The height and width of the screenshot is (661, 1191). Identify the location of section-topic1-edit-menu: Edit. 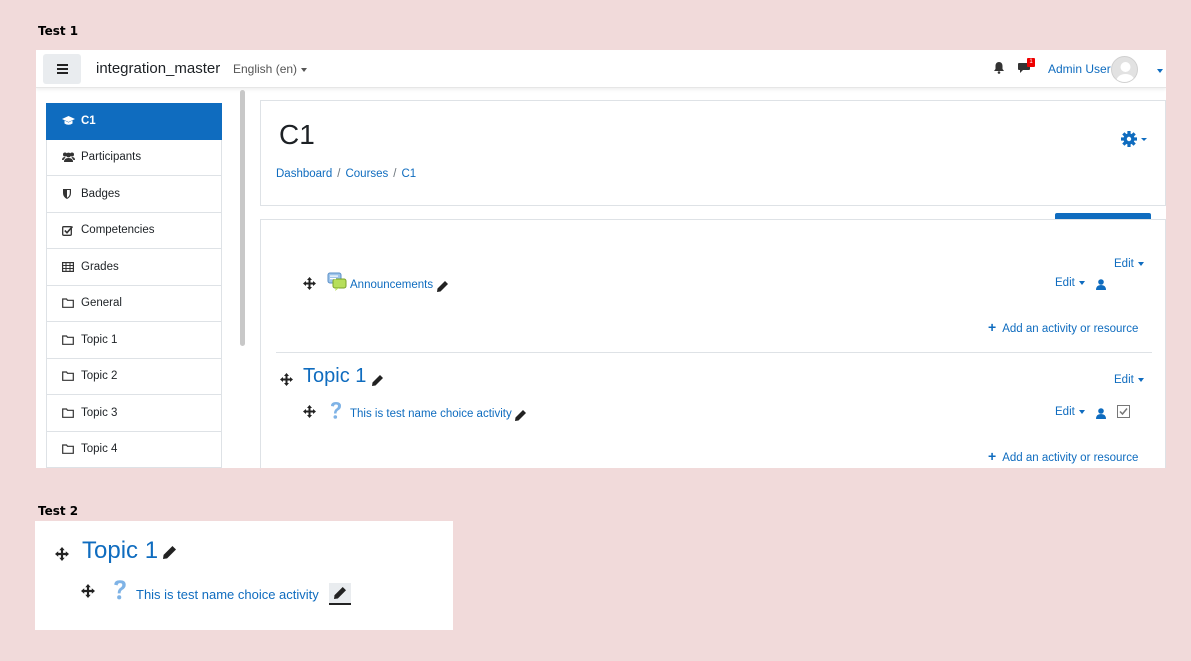
(1129, 380).